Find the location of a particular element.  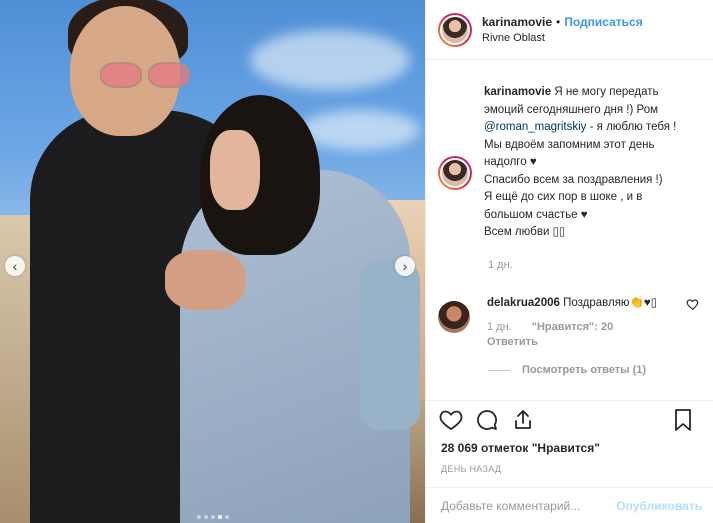

chevron-right-icon: › is located at coordinates (405, 266).